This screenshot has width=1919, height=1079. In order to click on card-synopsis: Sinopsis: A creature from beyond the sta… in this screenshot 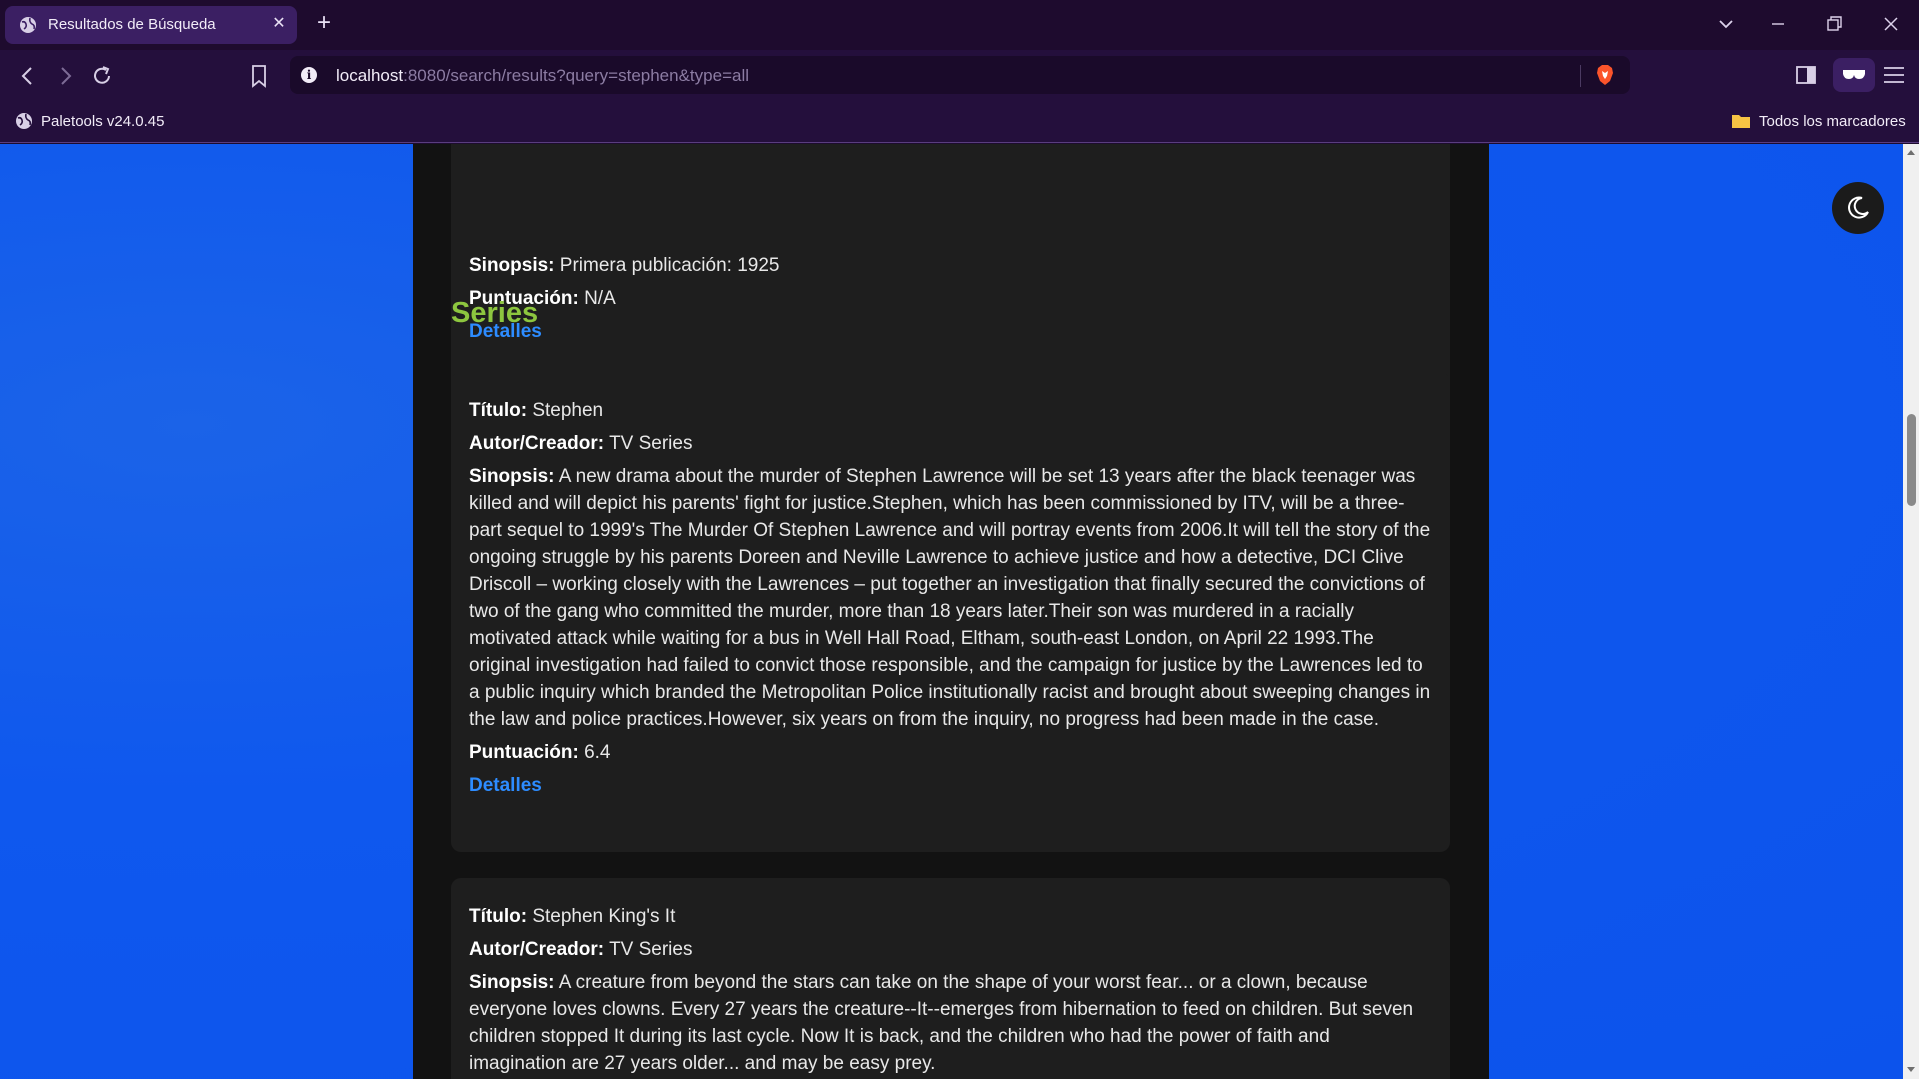, I will do `click(950, 1023)`.